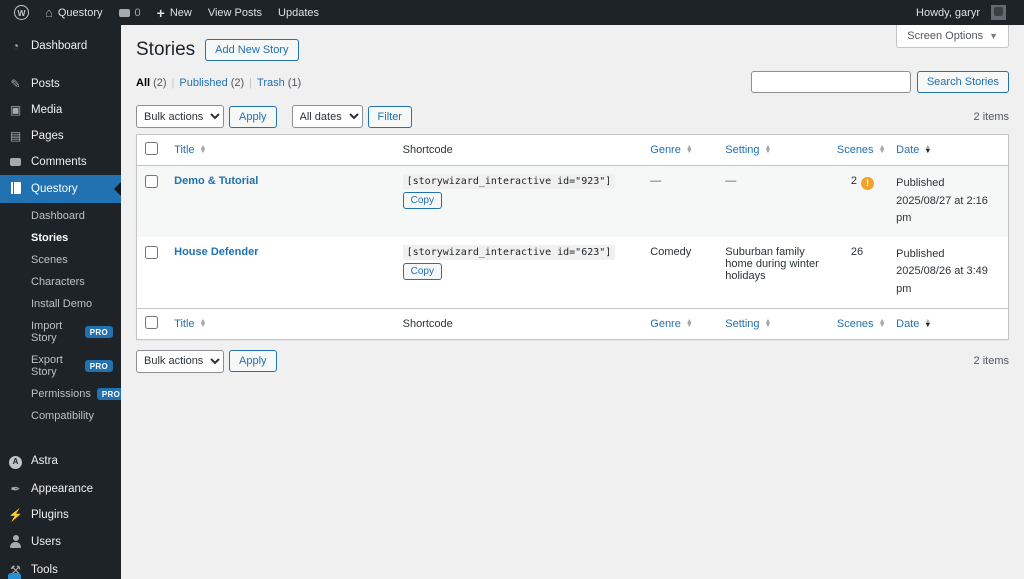 This screenshot has height=579, width=1024. I want to click on account-menu: Howdy, garyr, so click(961, 12).